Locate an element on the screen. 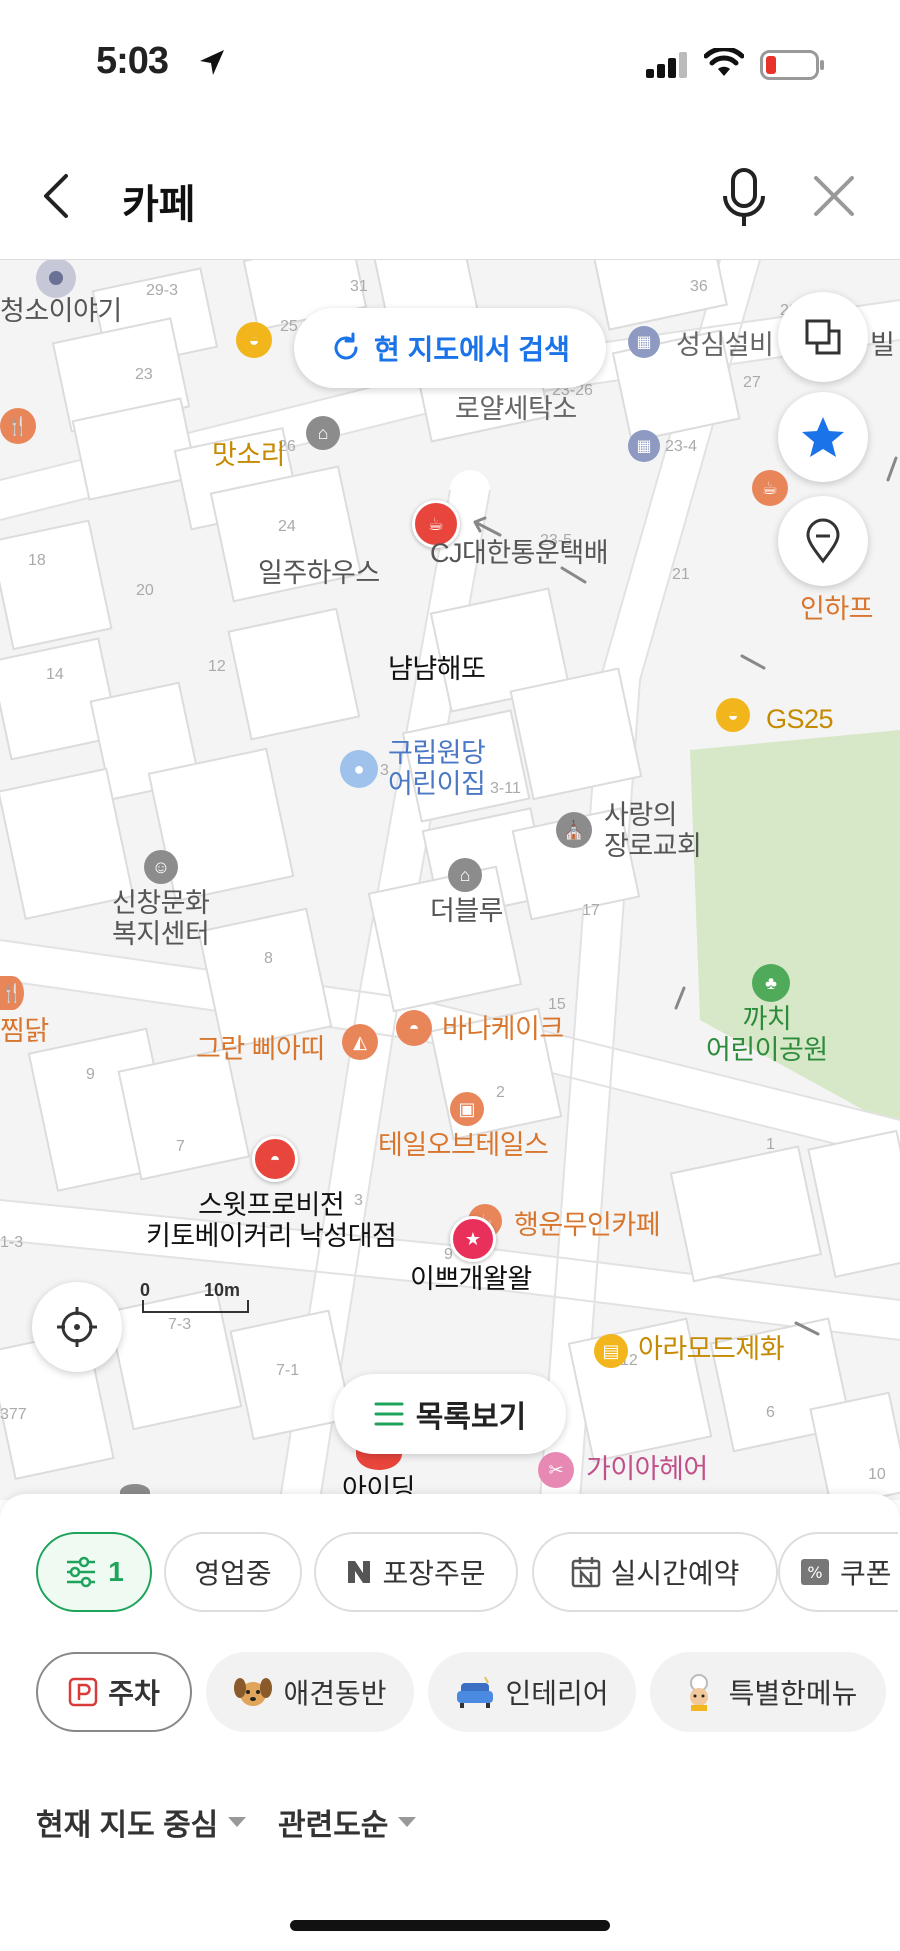 Image resolution: width=900 pixels, height=1951 pixels. star-icon is located at coordinates (823, 437).